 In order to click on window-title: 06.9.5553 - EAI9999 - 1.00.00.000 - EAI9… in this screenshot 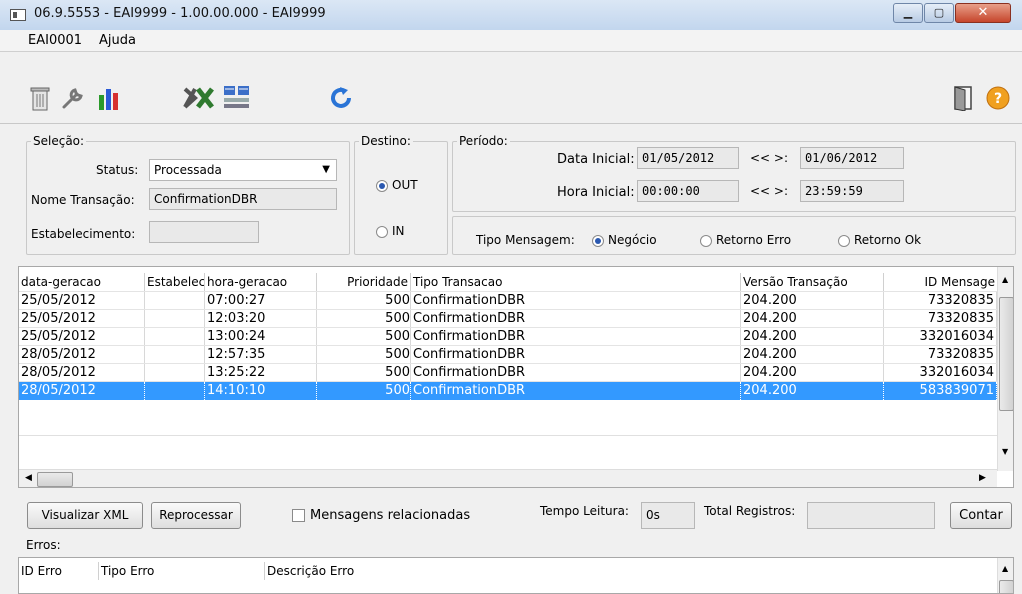, I will do `click(180, 13)`.